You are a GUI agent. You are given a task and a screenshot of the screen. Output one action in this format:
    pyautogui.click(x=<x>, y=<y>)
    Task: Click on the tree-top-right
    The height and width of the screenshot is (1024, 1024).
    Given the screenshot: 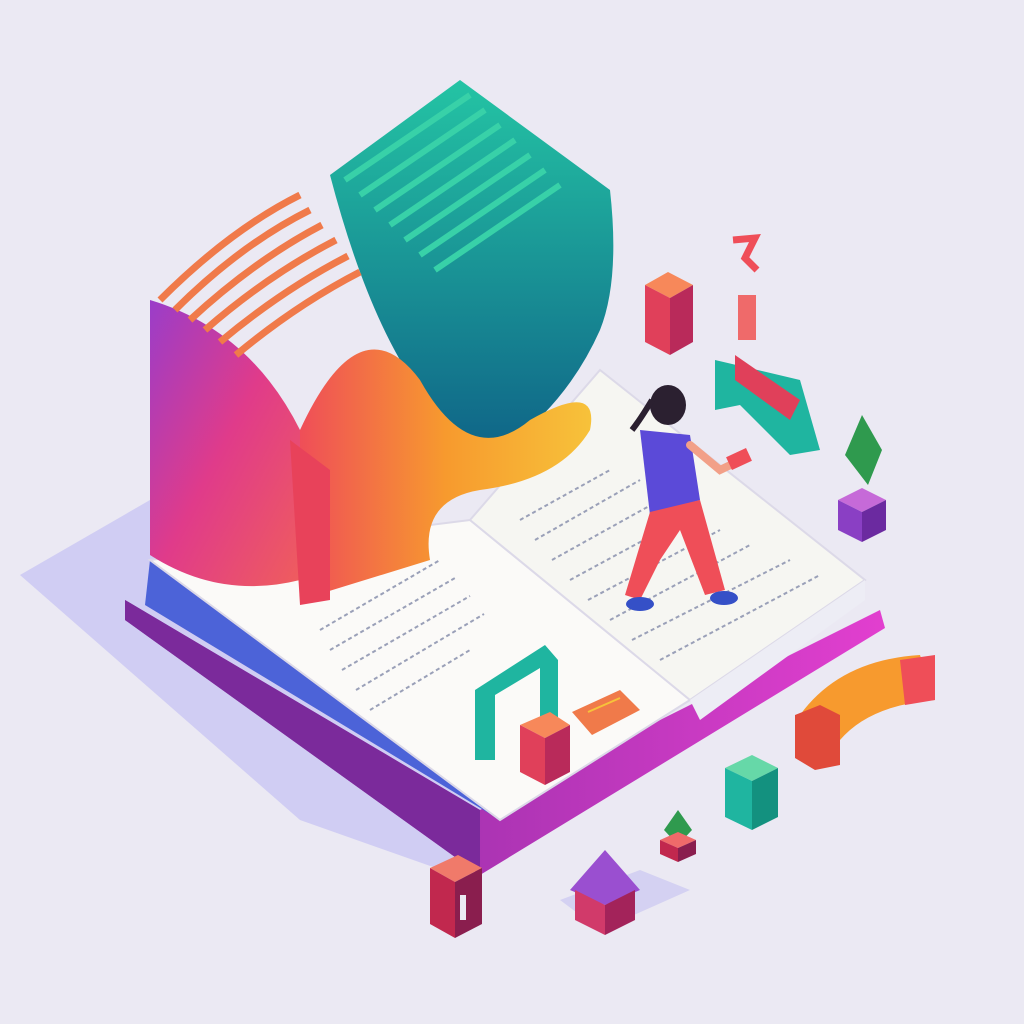 What is the action you would take?
    pyautogui.click(x=862, y=478)
    